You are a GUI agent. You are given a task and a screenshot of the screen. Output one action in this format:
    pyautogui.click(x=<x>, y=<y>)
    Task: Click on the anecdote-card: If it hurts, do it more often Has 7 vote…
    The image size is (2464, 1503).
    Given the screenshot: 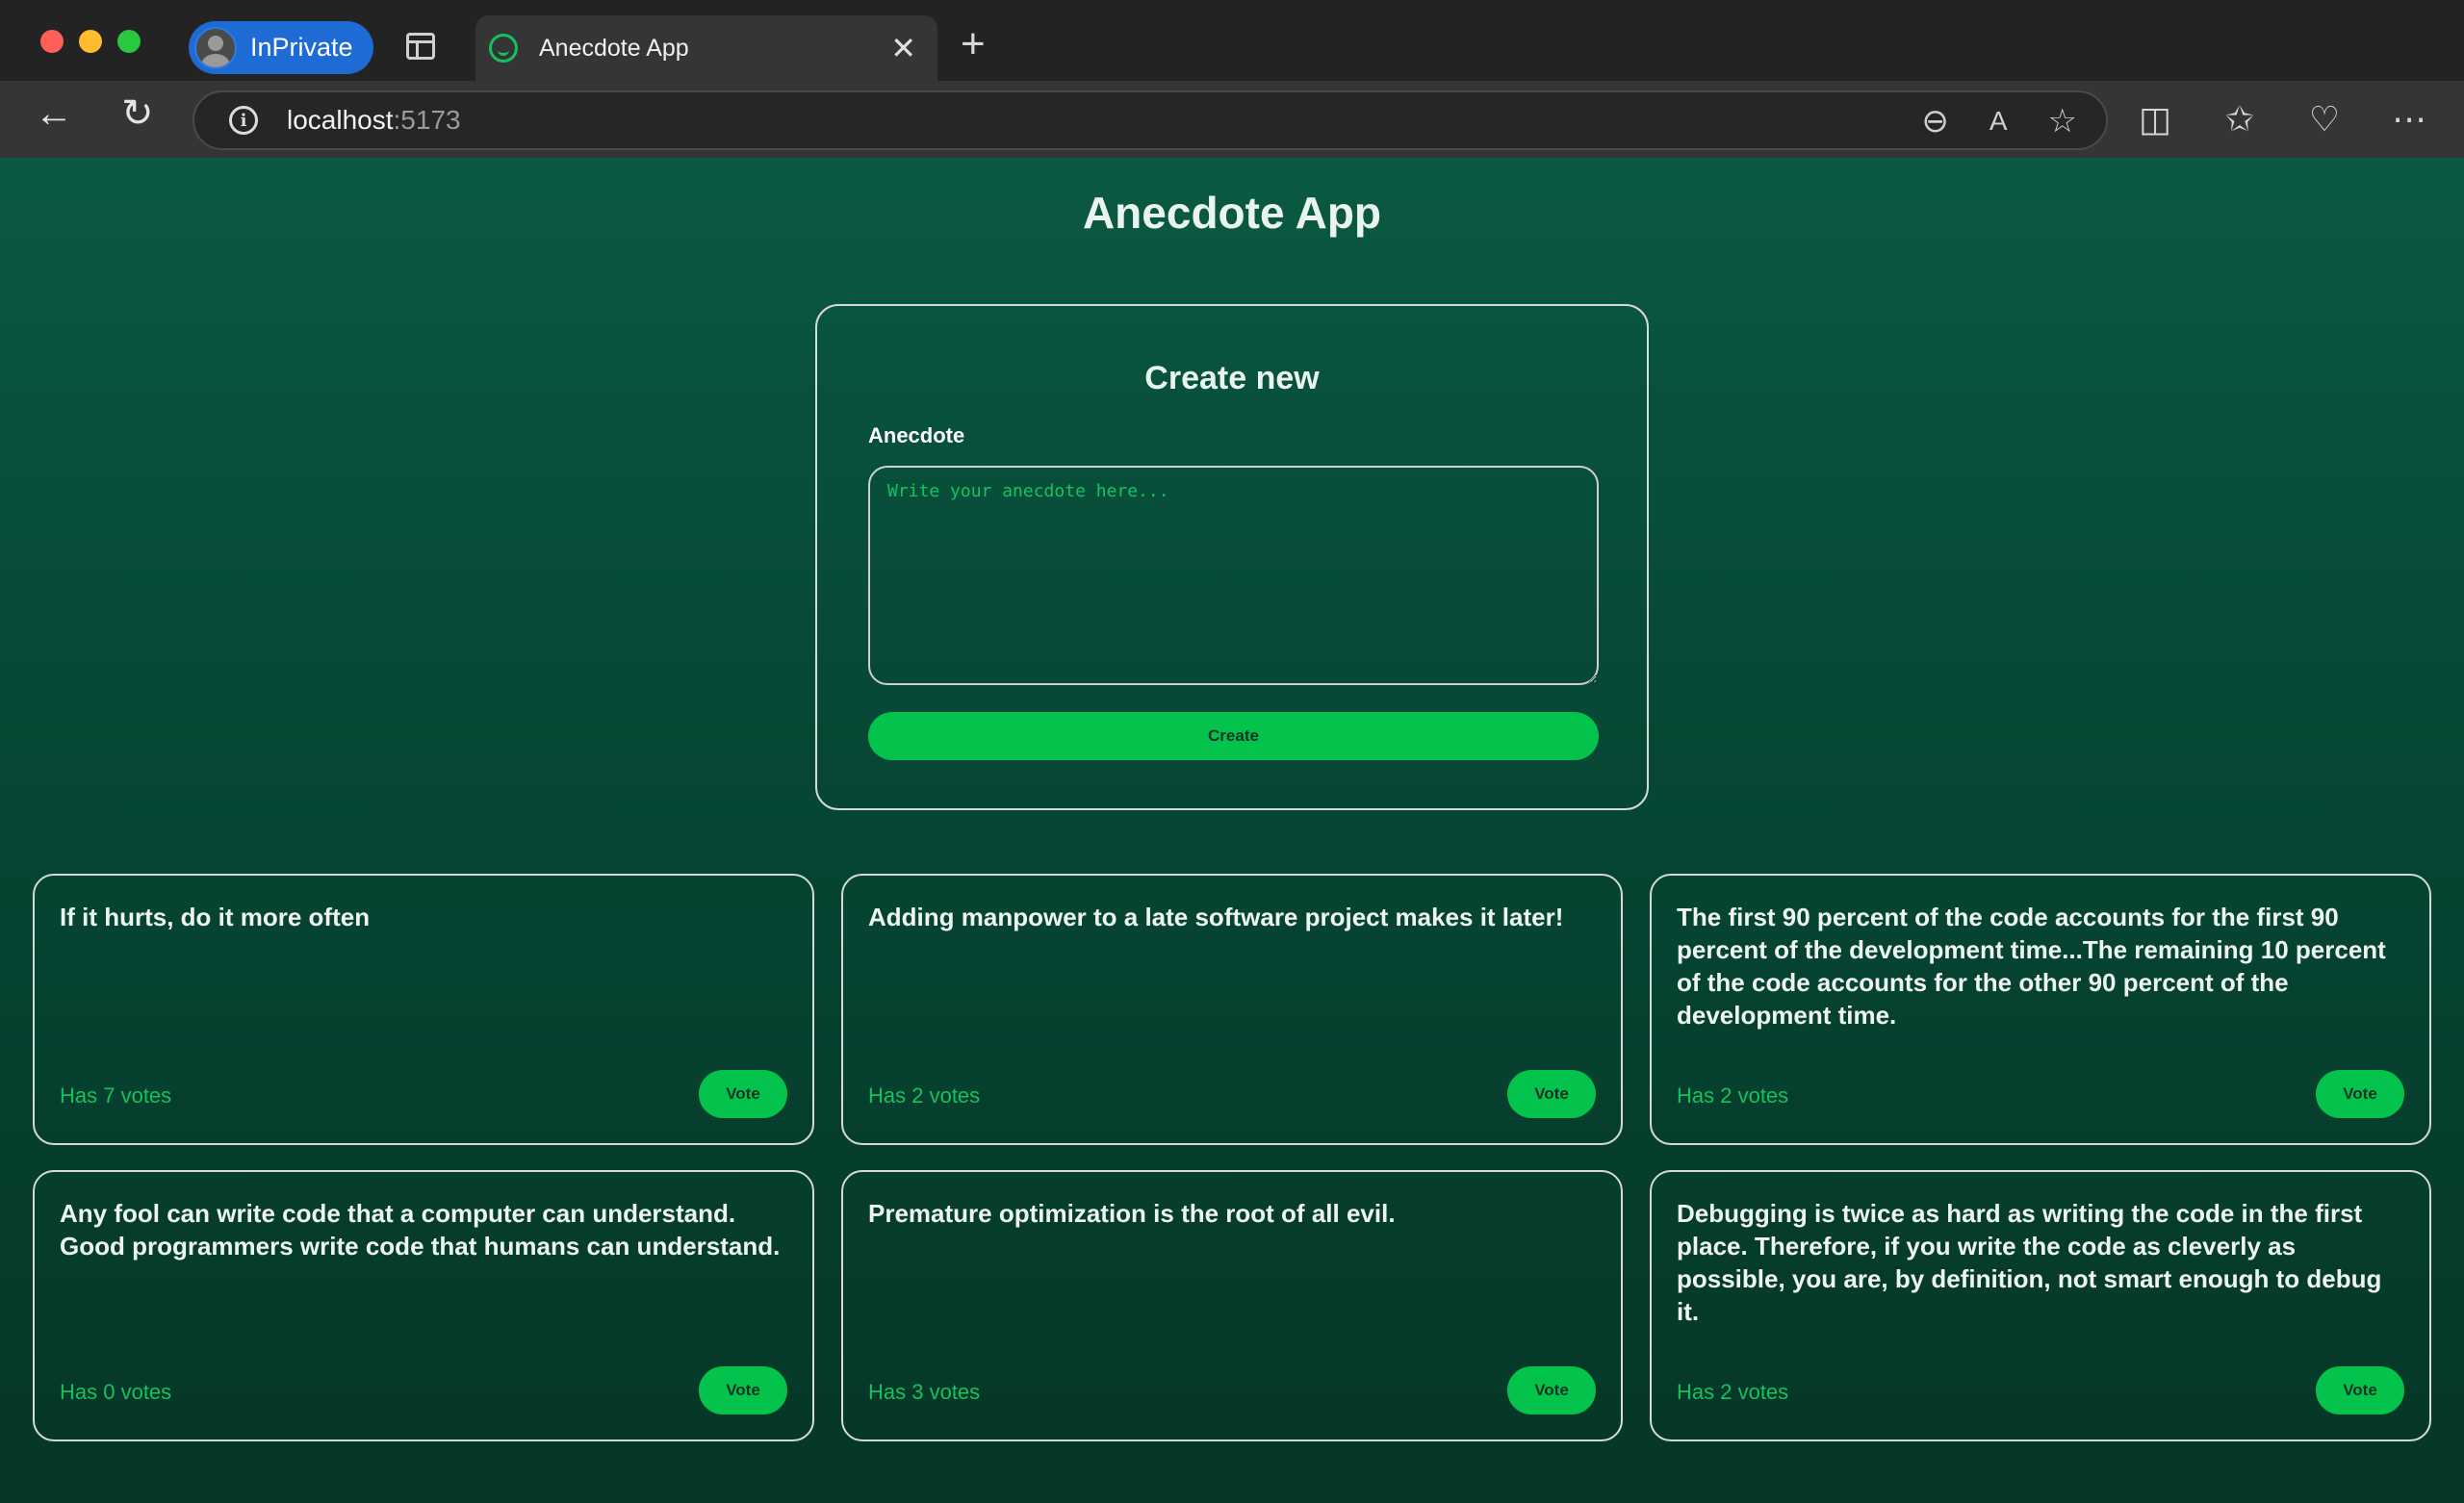 What is the action you would take?
    pyautogui.click(x=423, y=1009)
    